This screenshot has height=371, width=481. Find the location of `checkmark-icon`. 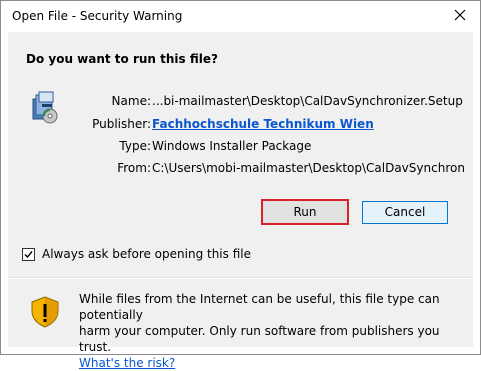

checkmark-icon is located at coordinates (28, 255).